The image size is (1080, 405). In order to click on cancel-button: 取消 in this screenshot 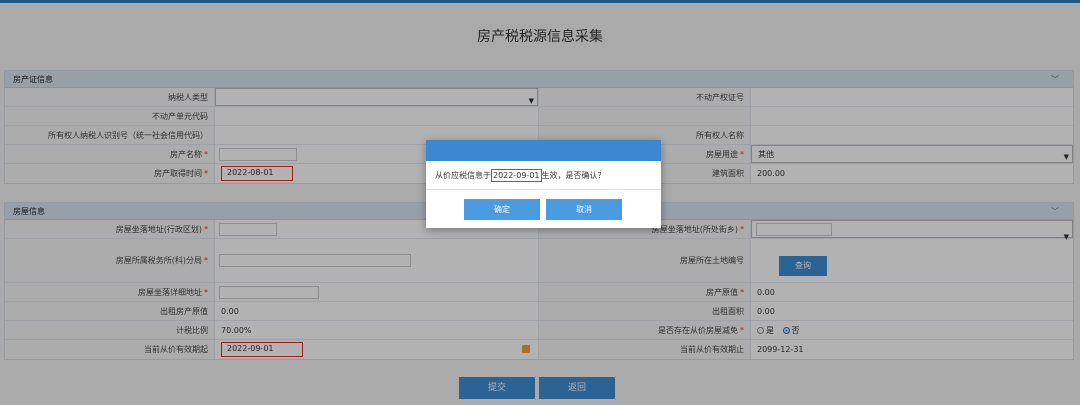, I will do `click(584, 209)`.